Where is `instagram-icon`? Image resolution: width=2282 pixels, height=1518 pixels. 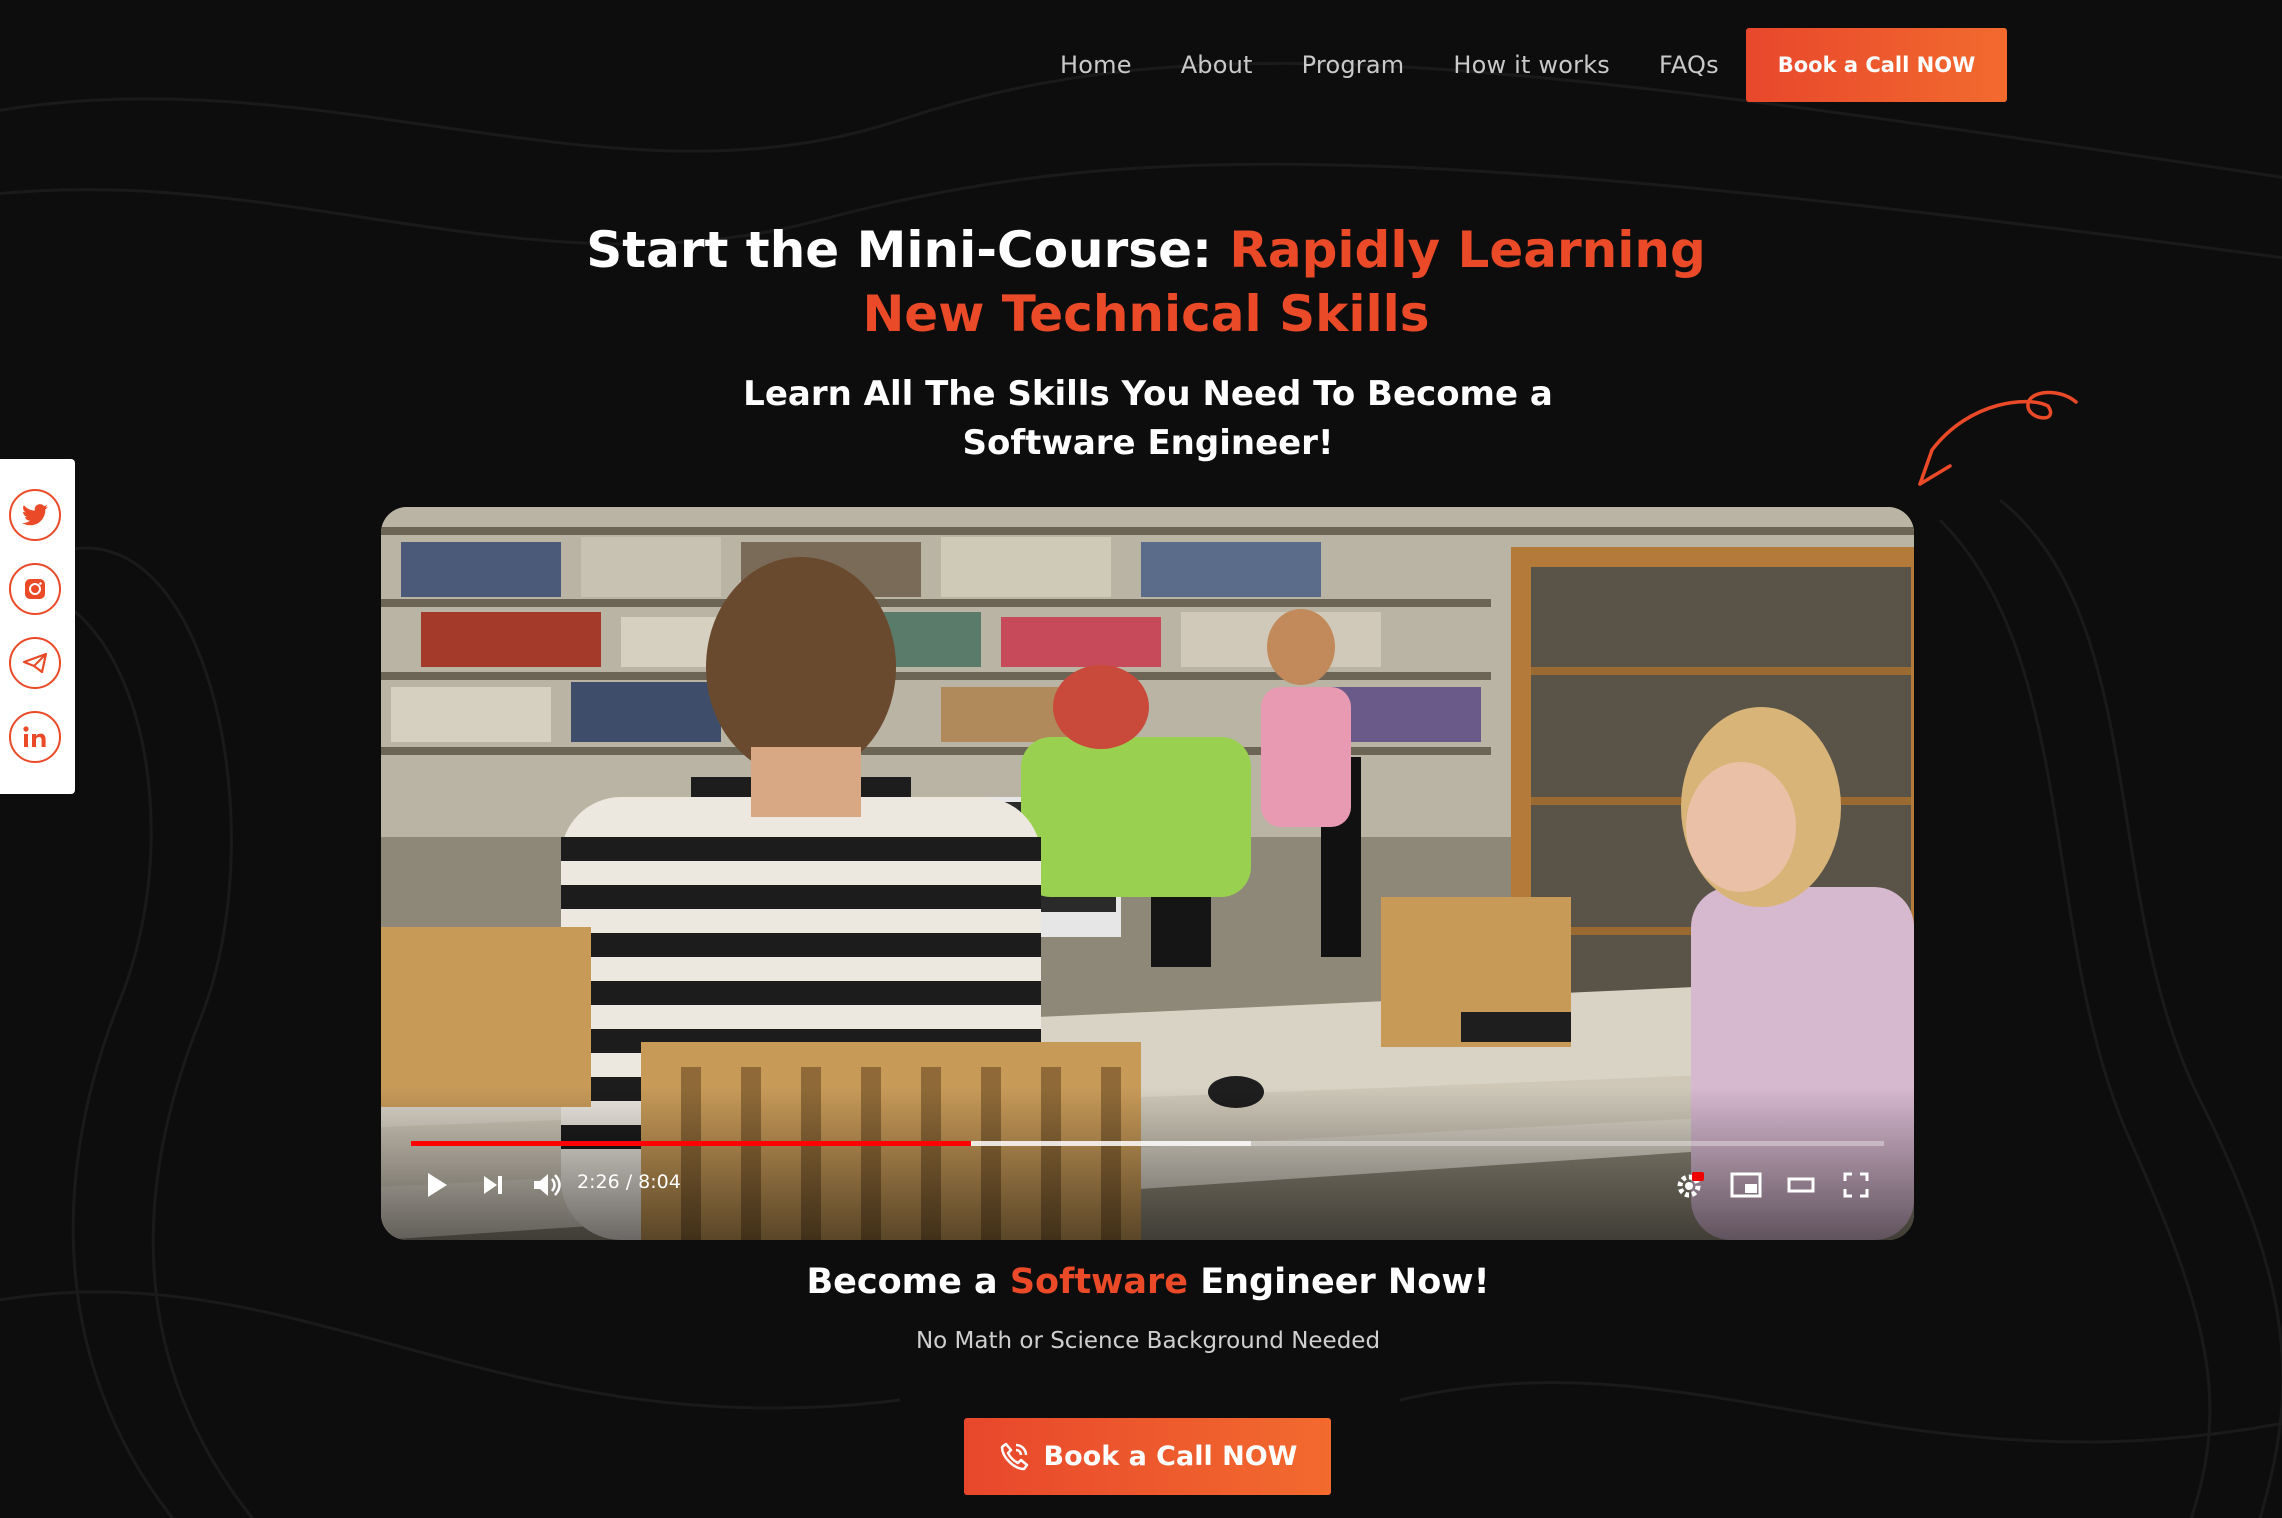
instagram-icon is located at coordinates (35, 589).